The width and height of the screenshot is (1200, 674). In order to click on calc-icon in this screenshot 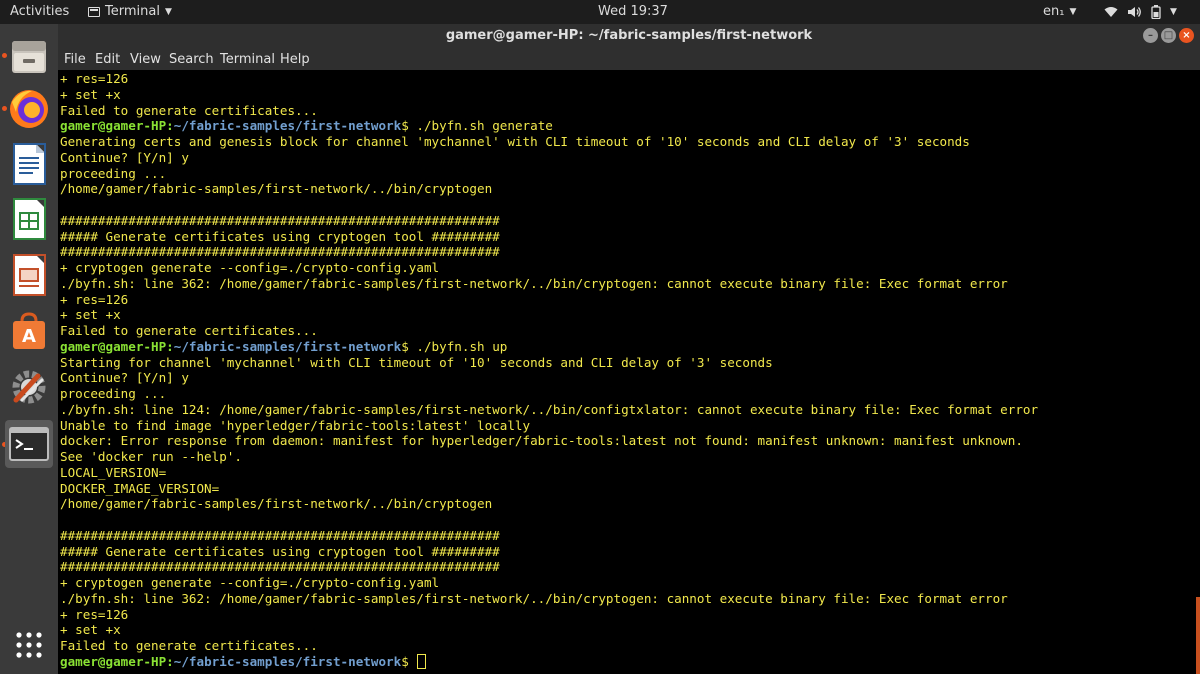, I will do `click(29, 219)`.